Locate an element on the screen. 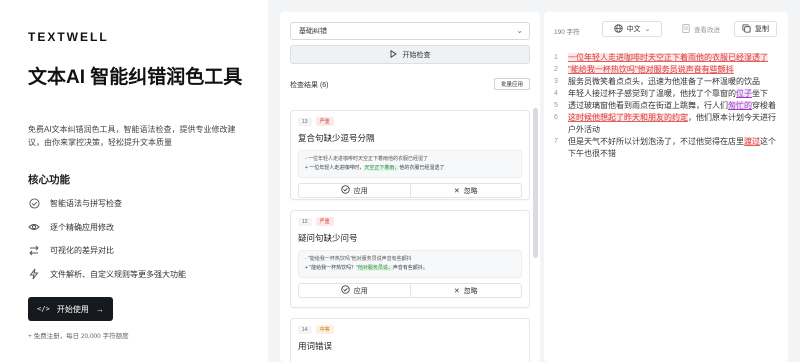  error-highlight: 一位年轻人走进咖啡时天空正下着雨他的衣服已经湿透了 is located at coordinates (668, 57).